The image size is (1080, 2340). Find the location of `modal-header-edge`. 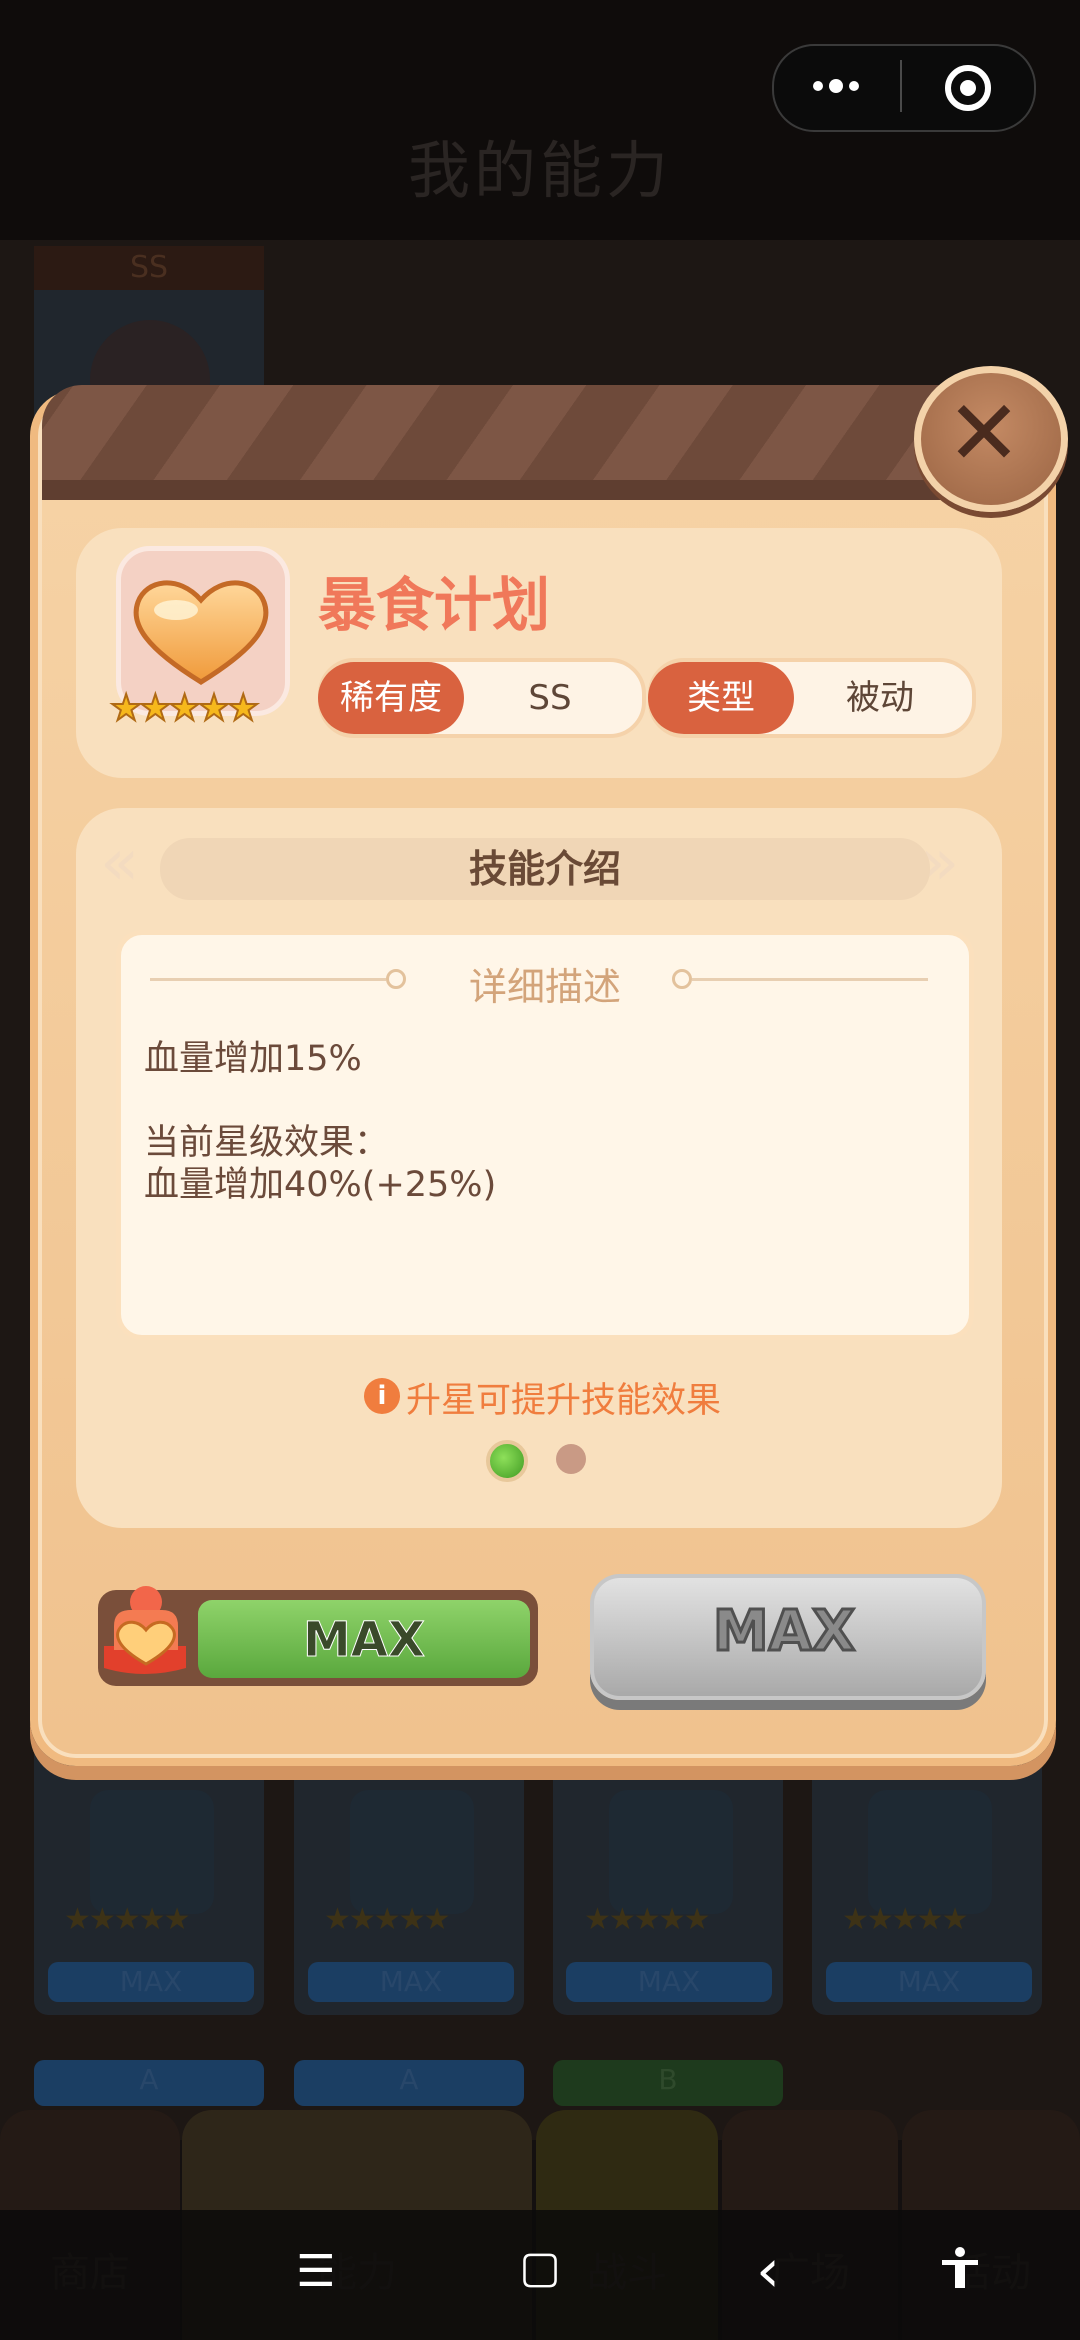

modal-header-edge is located at coordinates (532, 490).